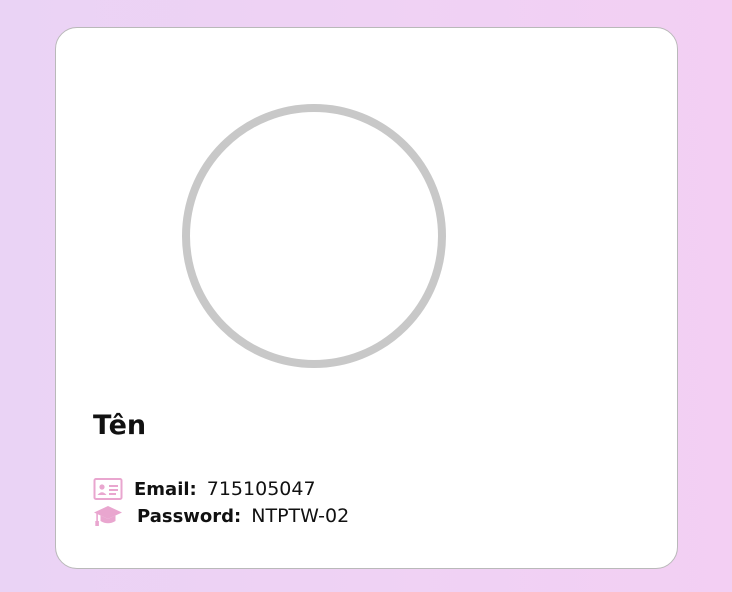 The width and height of the screenshot is (732, 592). I want to click on password-row: Password: NTPTW-02, so click(221, 516).